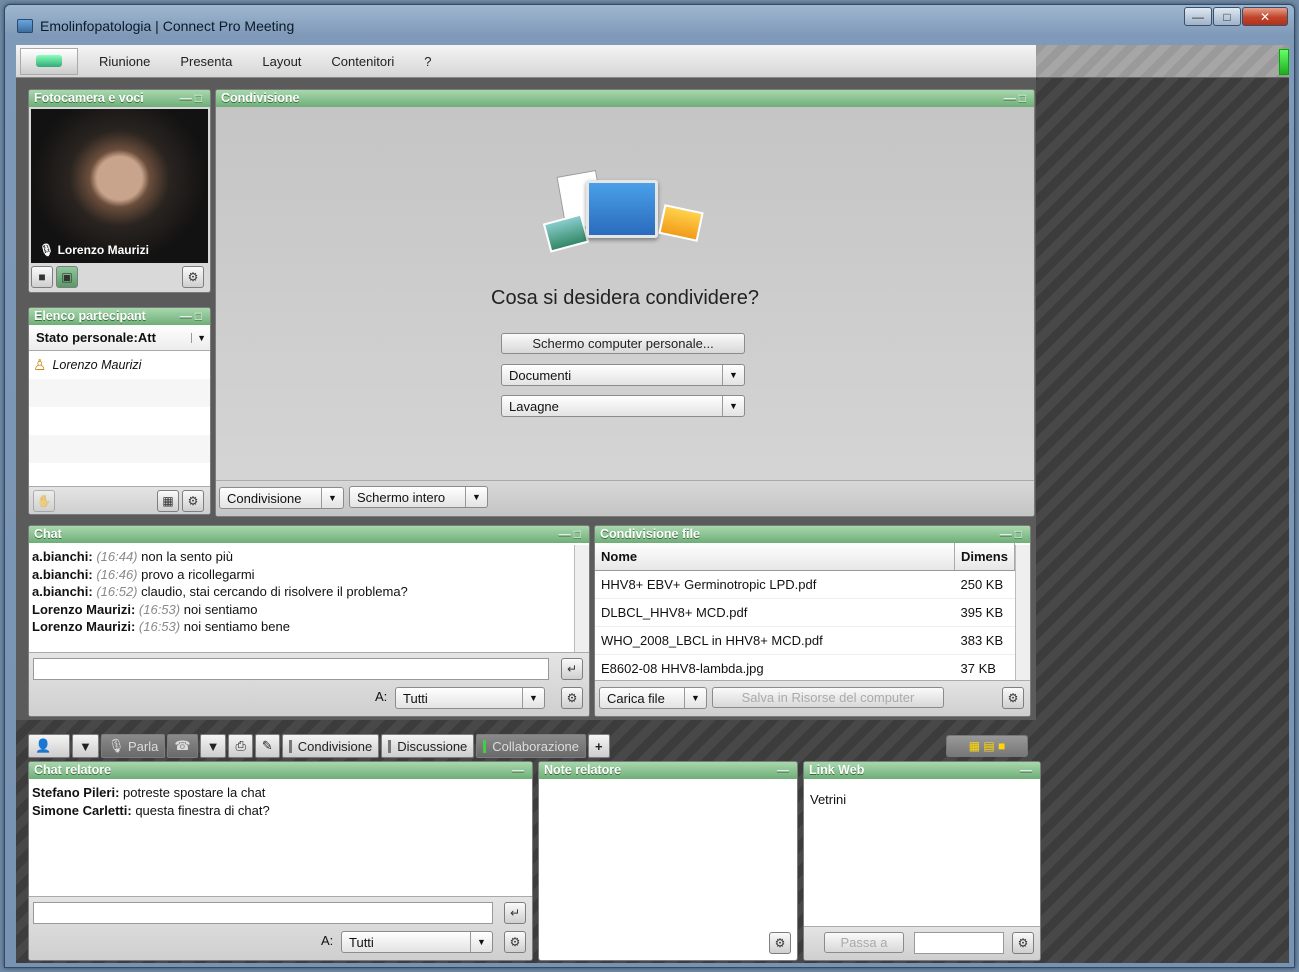 This screenshot has height=972, width=1299. I want to click on phone-icon: ☎, so click(182, 746).